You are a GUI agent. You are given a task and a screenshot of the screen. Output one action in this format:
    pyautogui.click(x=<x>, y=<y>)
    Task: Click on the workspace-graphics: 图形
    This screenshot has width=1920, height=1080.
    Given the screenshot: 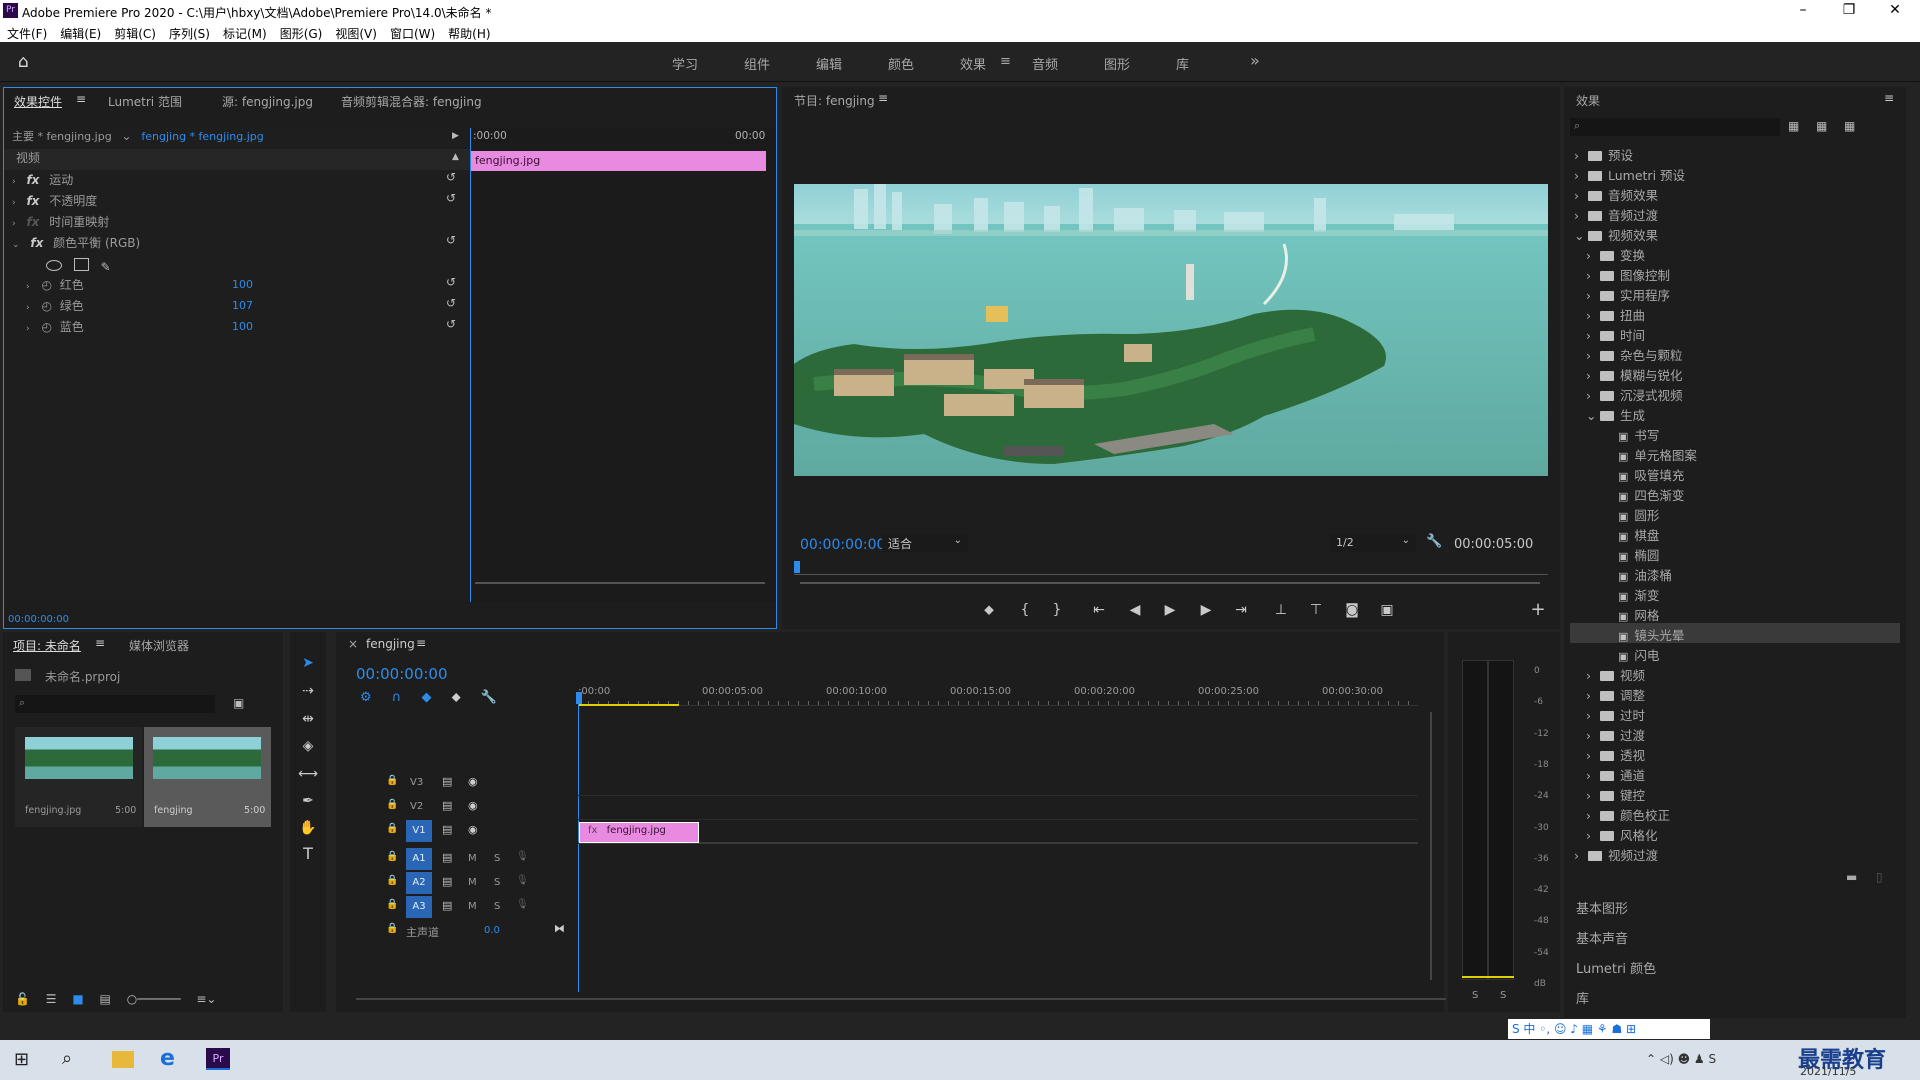 What is the action you would take?
    pyautogui.click(x=1117, y=63)
    